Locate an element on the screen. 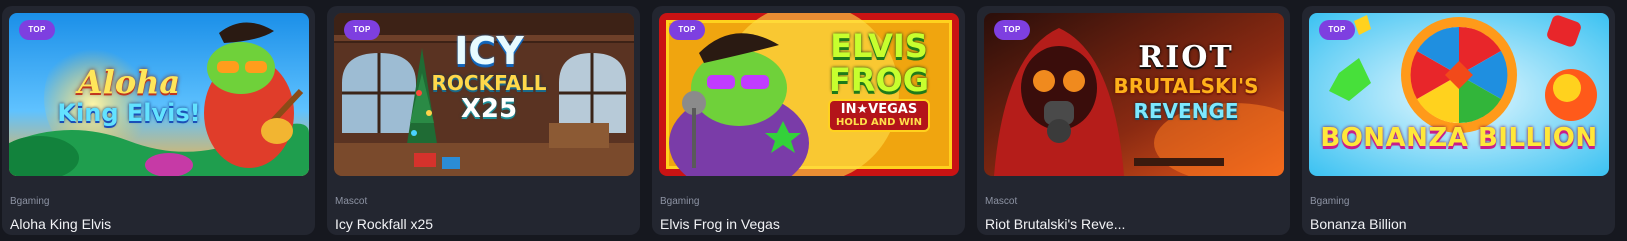 Image resolution: width=1627 pixels, height=241 pixels. game-thumbnail: ICY ROCKFALL X25 is located at coordinates (484, 94).